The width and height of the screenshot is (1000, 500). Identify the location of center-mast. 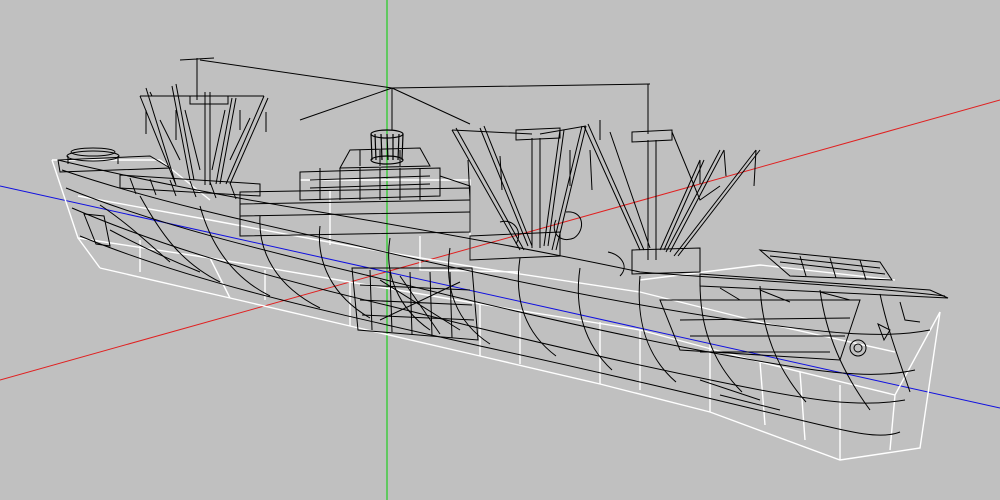
(522, 193).